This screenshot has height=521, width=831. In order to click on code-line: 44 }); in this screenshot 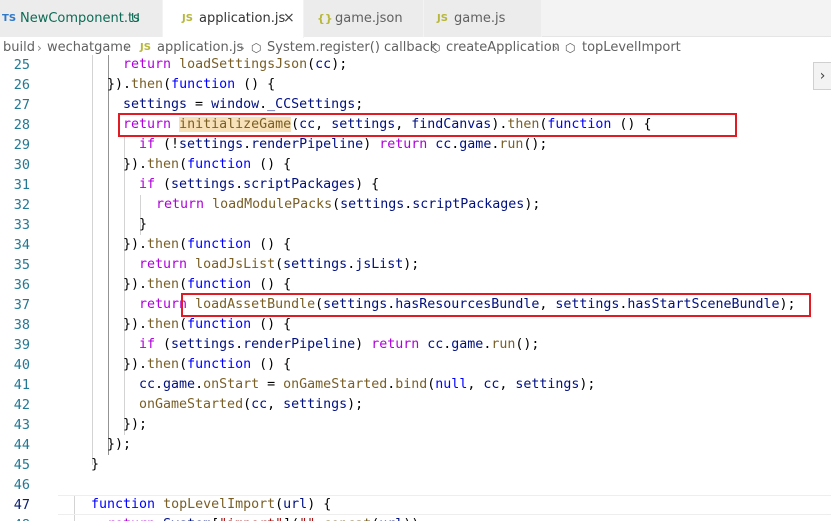, I will do `click(415, 445)`.